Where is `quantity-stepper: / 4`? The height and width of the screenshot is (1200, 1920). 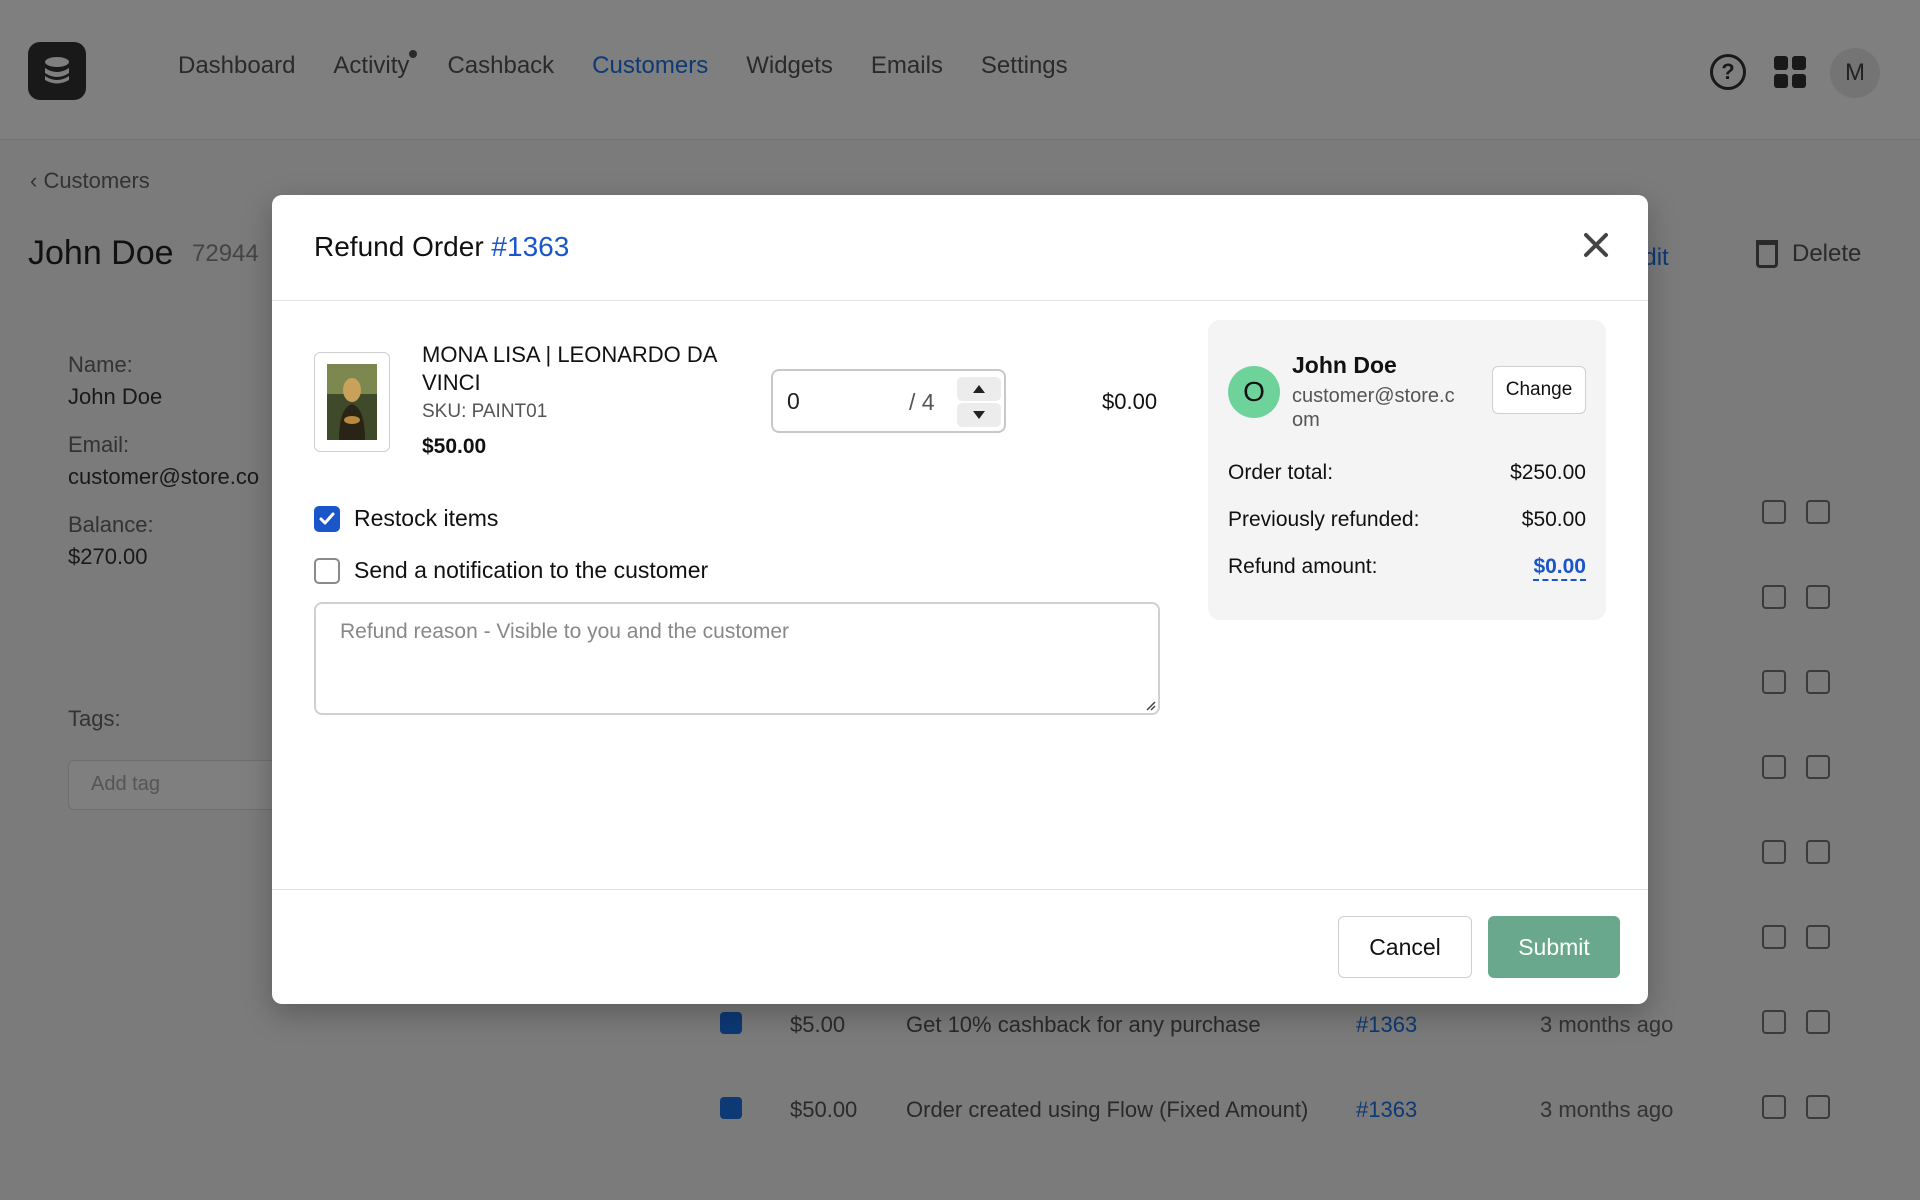 quantity-stepper: / 4 is located at coordinates (888, 401).